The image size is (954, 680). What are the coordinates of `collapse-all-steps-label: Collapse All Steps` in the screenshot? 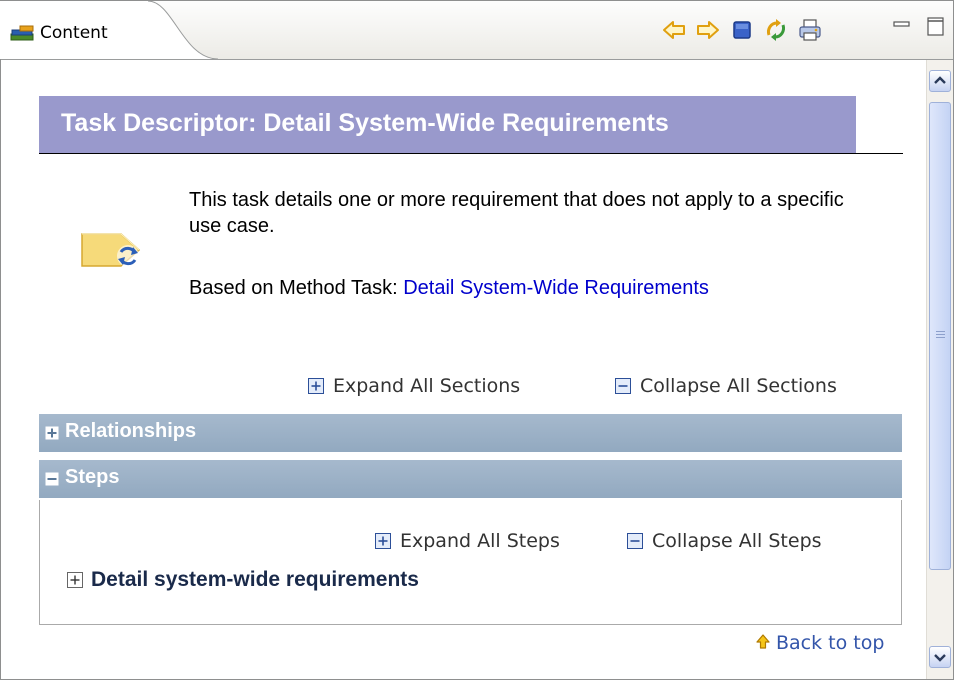 It's located at (737, 541).